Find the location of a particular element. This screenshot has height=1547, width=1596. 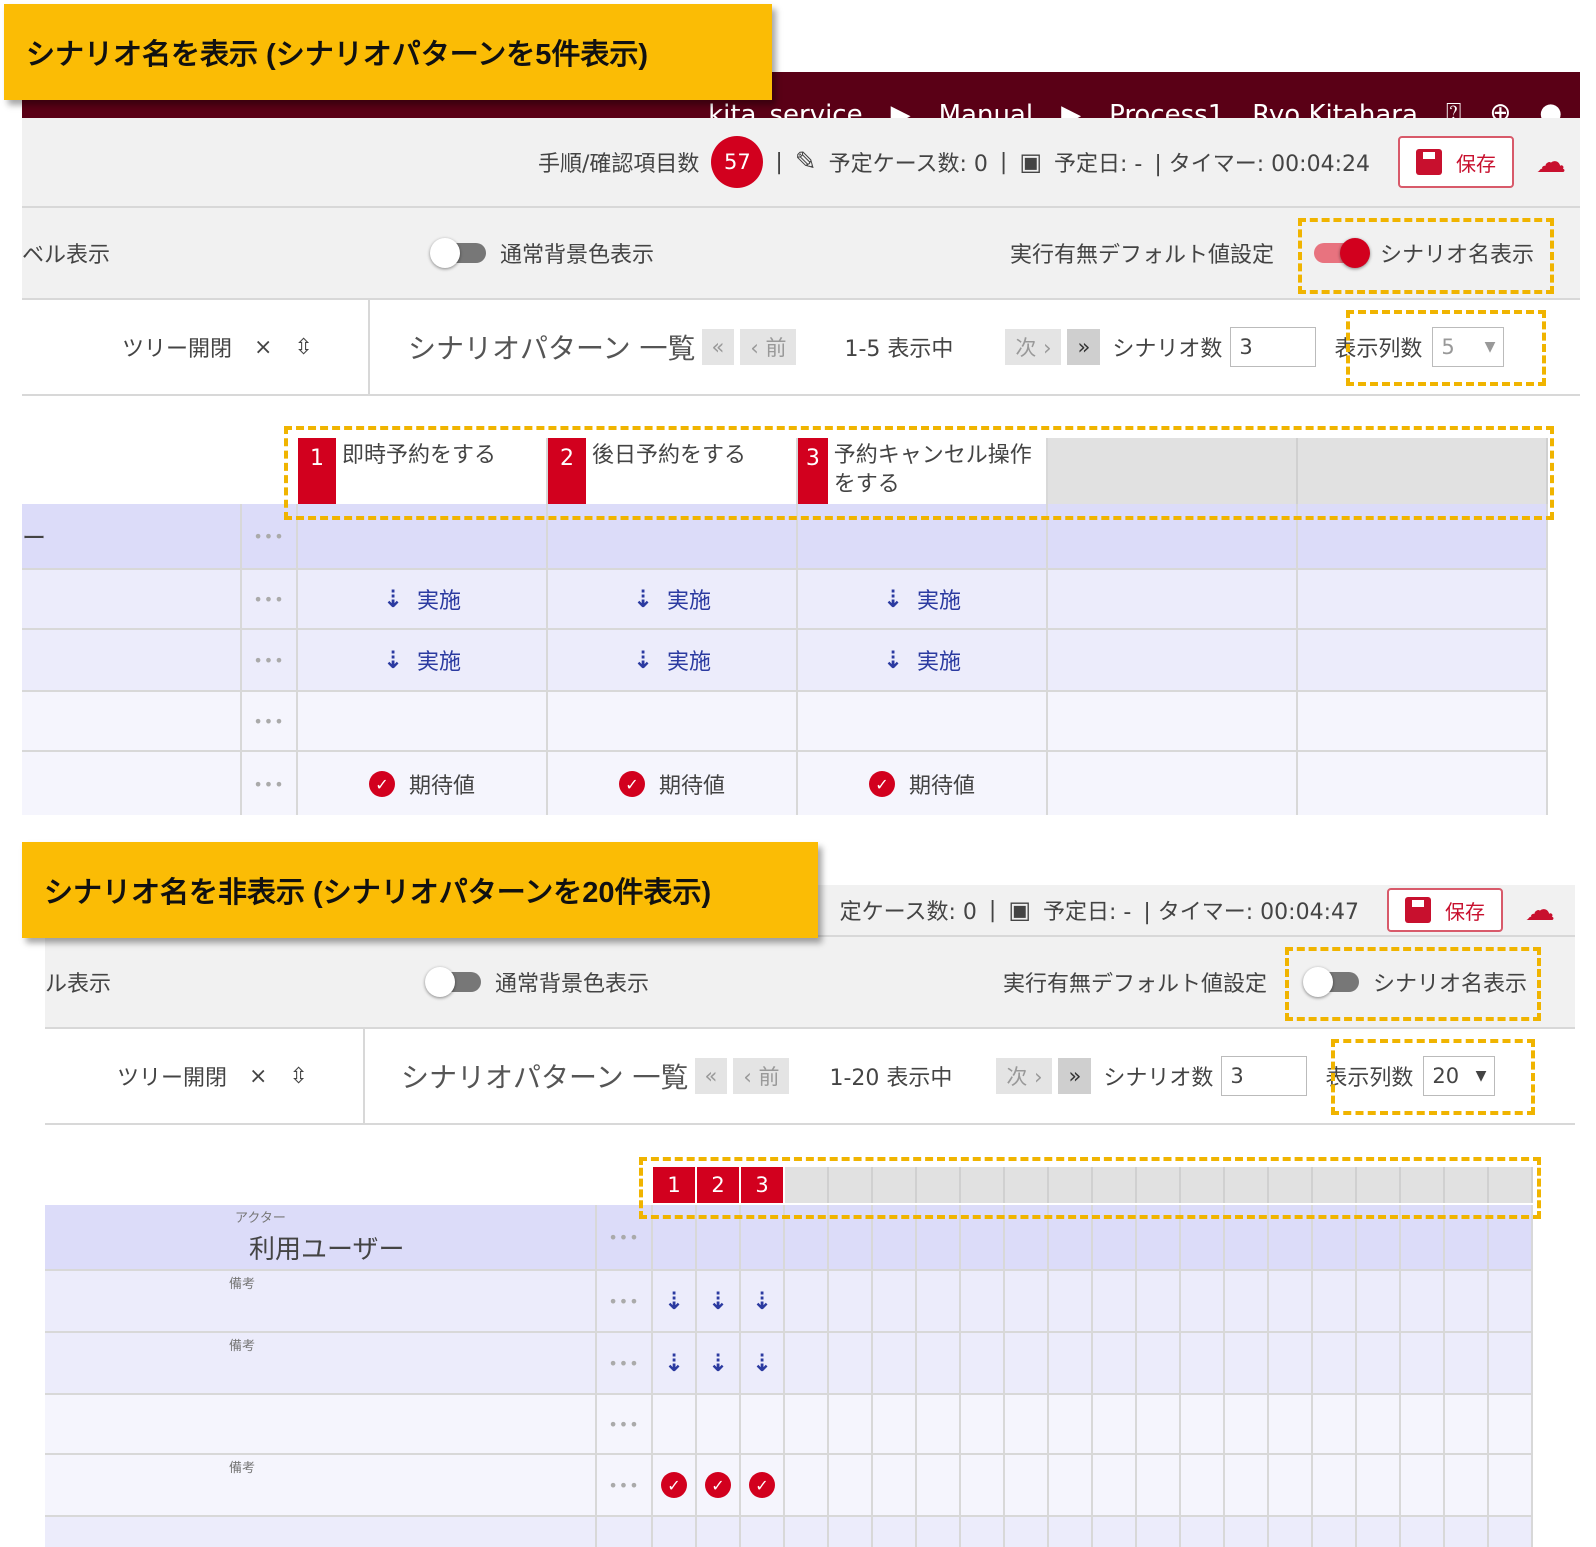

last-page-button: » is located at coordinates (1075, 1076).